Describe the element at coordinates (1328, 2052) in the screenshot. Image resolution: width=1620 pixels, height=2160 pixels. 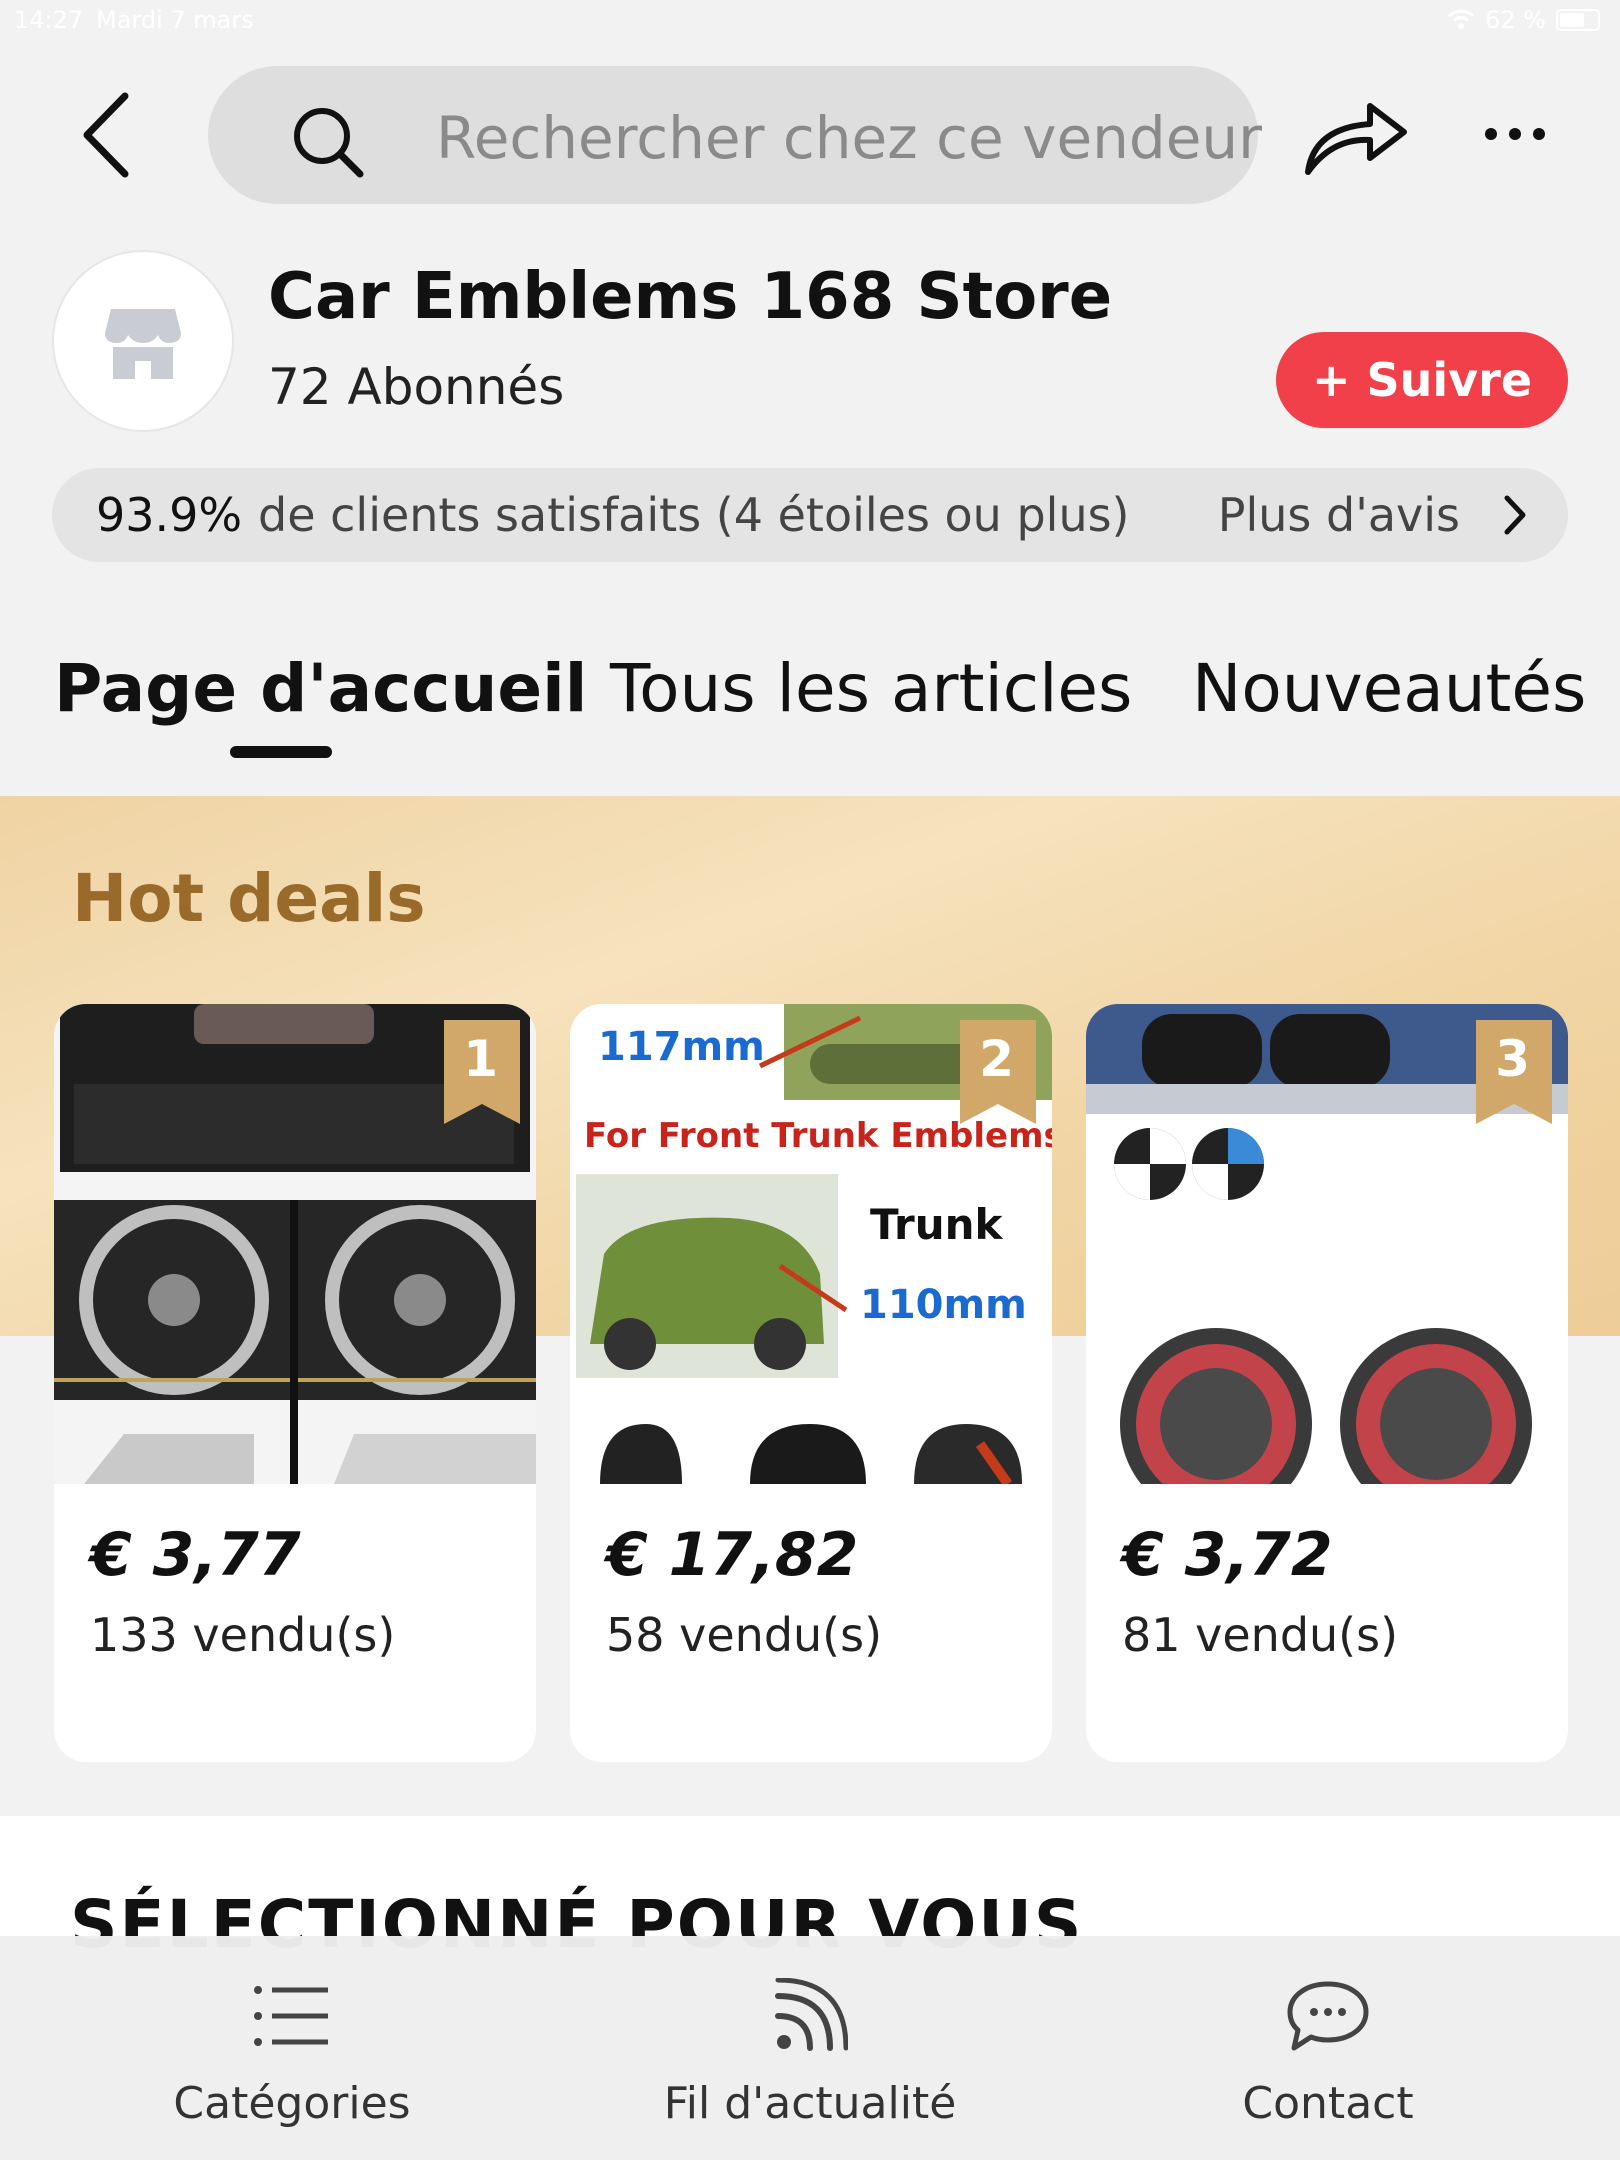
I see `nav-contact: Contact` at that location.